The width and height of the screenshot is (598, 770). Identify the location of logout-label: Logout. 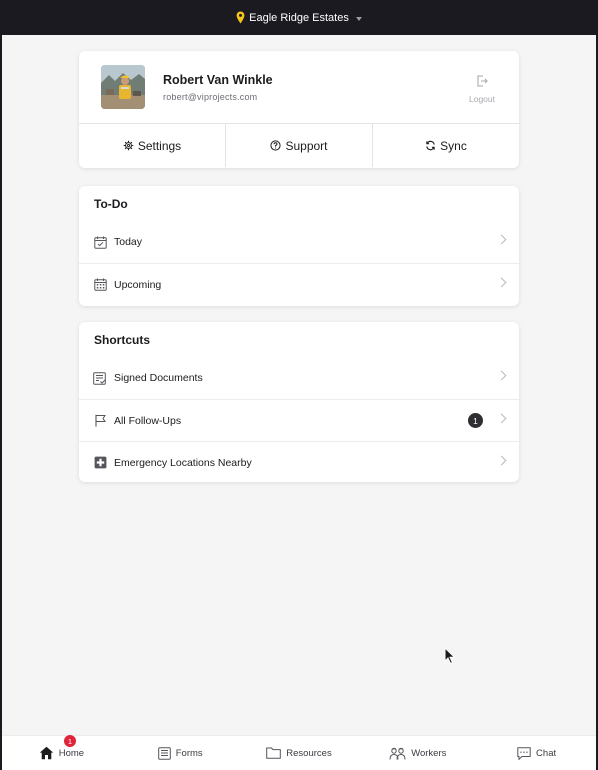
(482, 99).